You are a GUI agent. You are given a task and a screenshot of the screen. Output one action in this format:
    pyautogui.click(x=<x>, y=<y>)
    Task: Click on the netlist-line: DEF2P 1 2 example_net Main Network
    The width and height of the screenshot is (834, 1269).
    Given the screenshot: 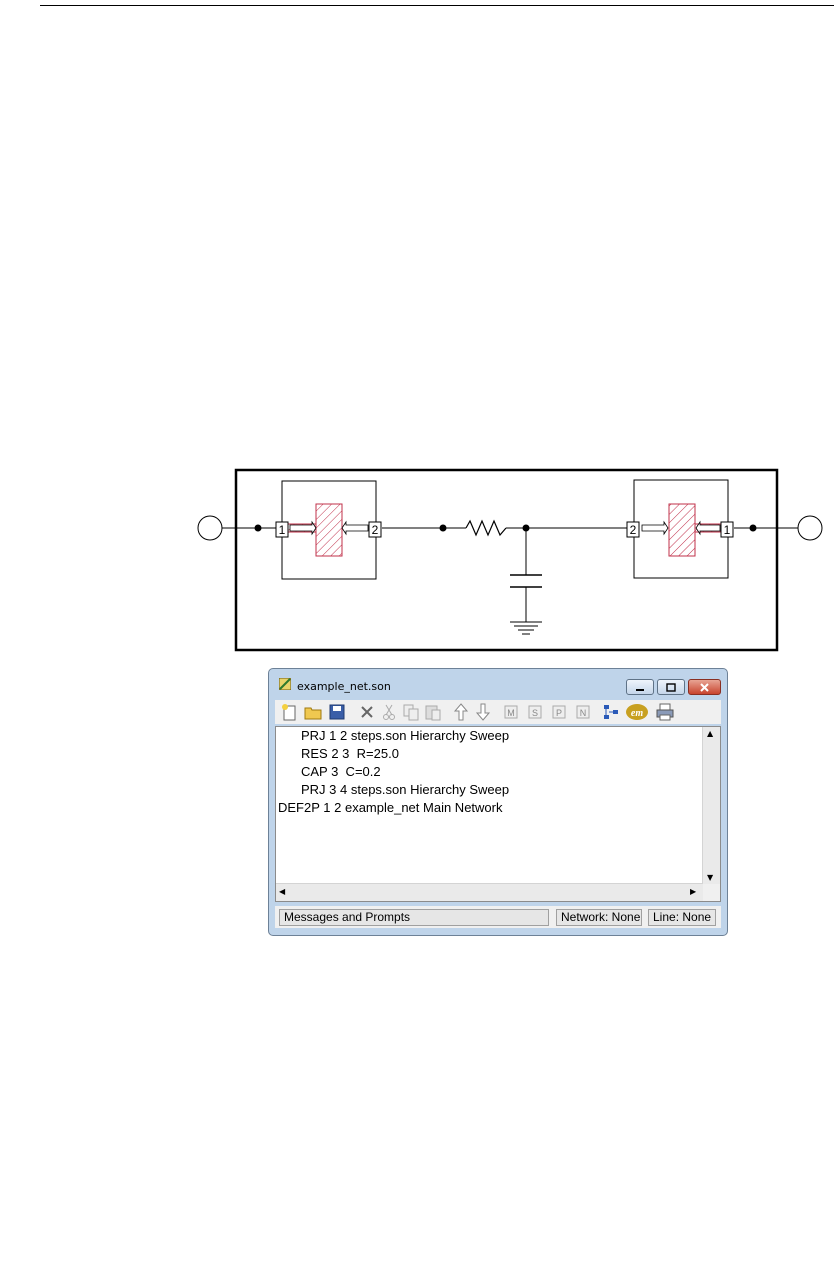 What is the action you would take?
    pyautogui.click(x=390, y=808)
    